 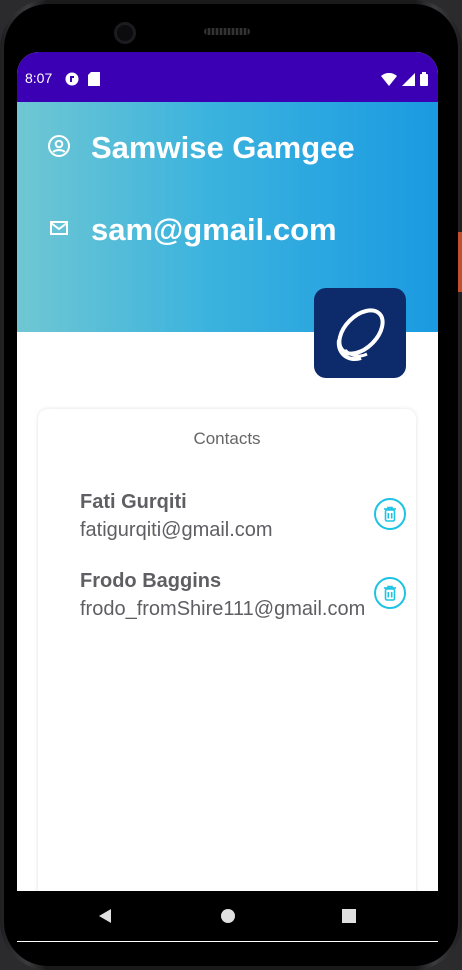 What do you see at coordinates (72, 80) in the screenshot?
I see `notification-icon` at bounding box center [72, 80].